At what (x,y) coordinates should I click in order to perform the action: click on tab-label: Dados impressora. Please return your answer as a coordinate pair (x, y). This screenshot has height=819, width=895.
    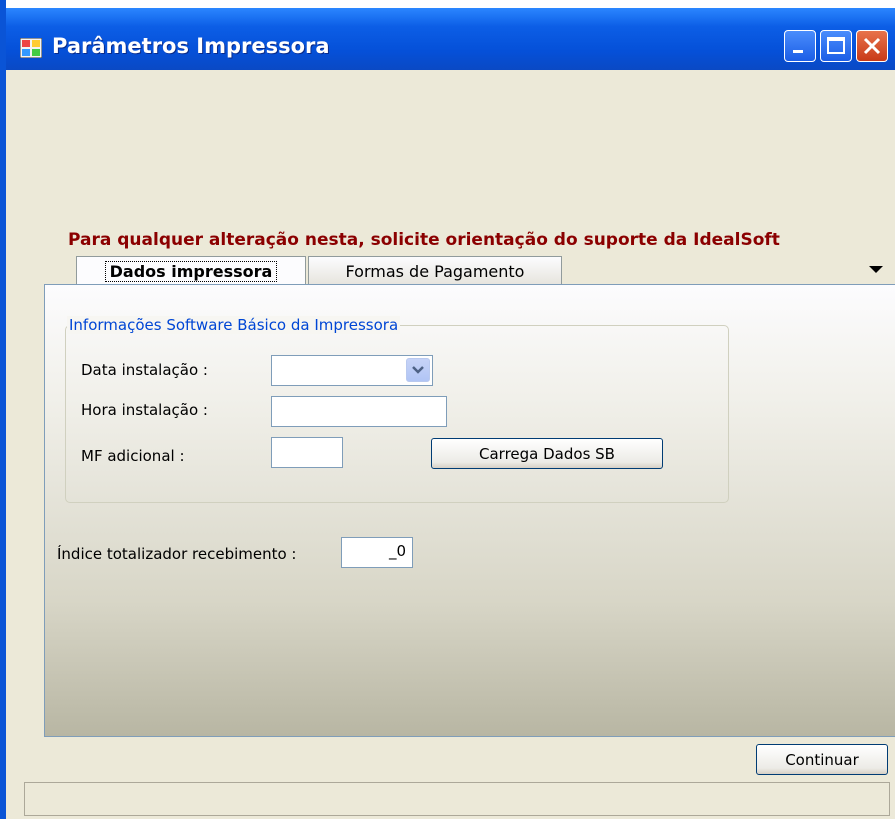
    Looking at the image, I should click on (191, 271).